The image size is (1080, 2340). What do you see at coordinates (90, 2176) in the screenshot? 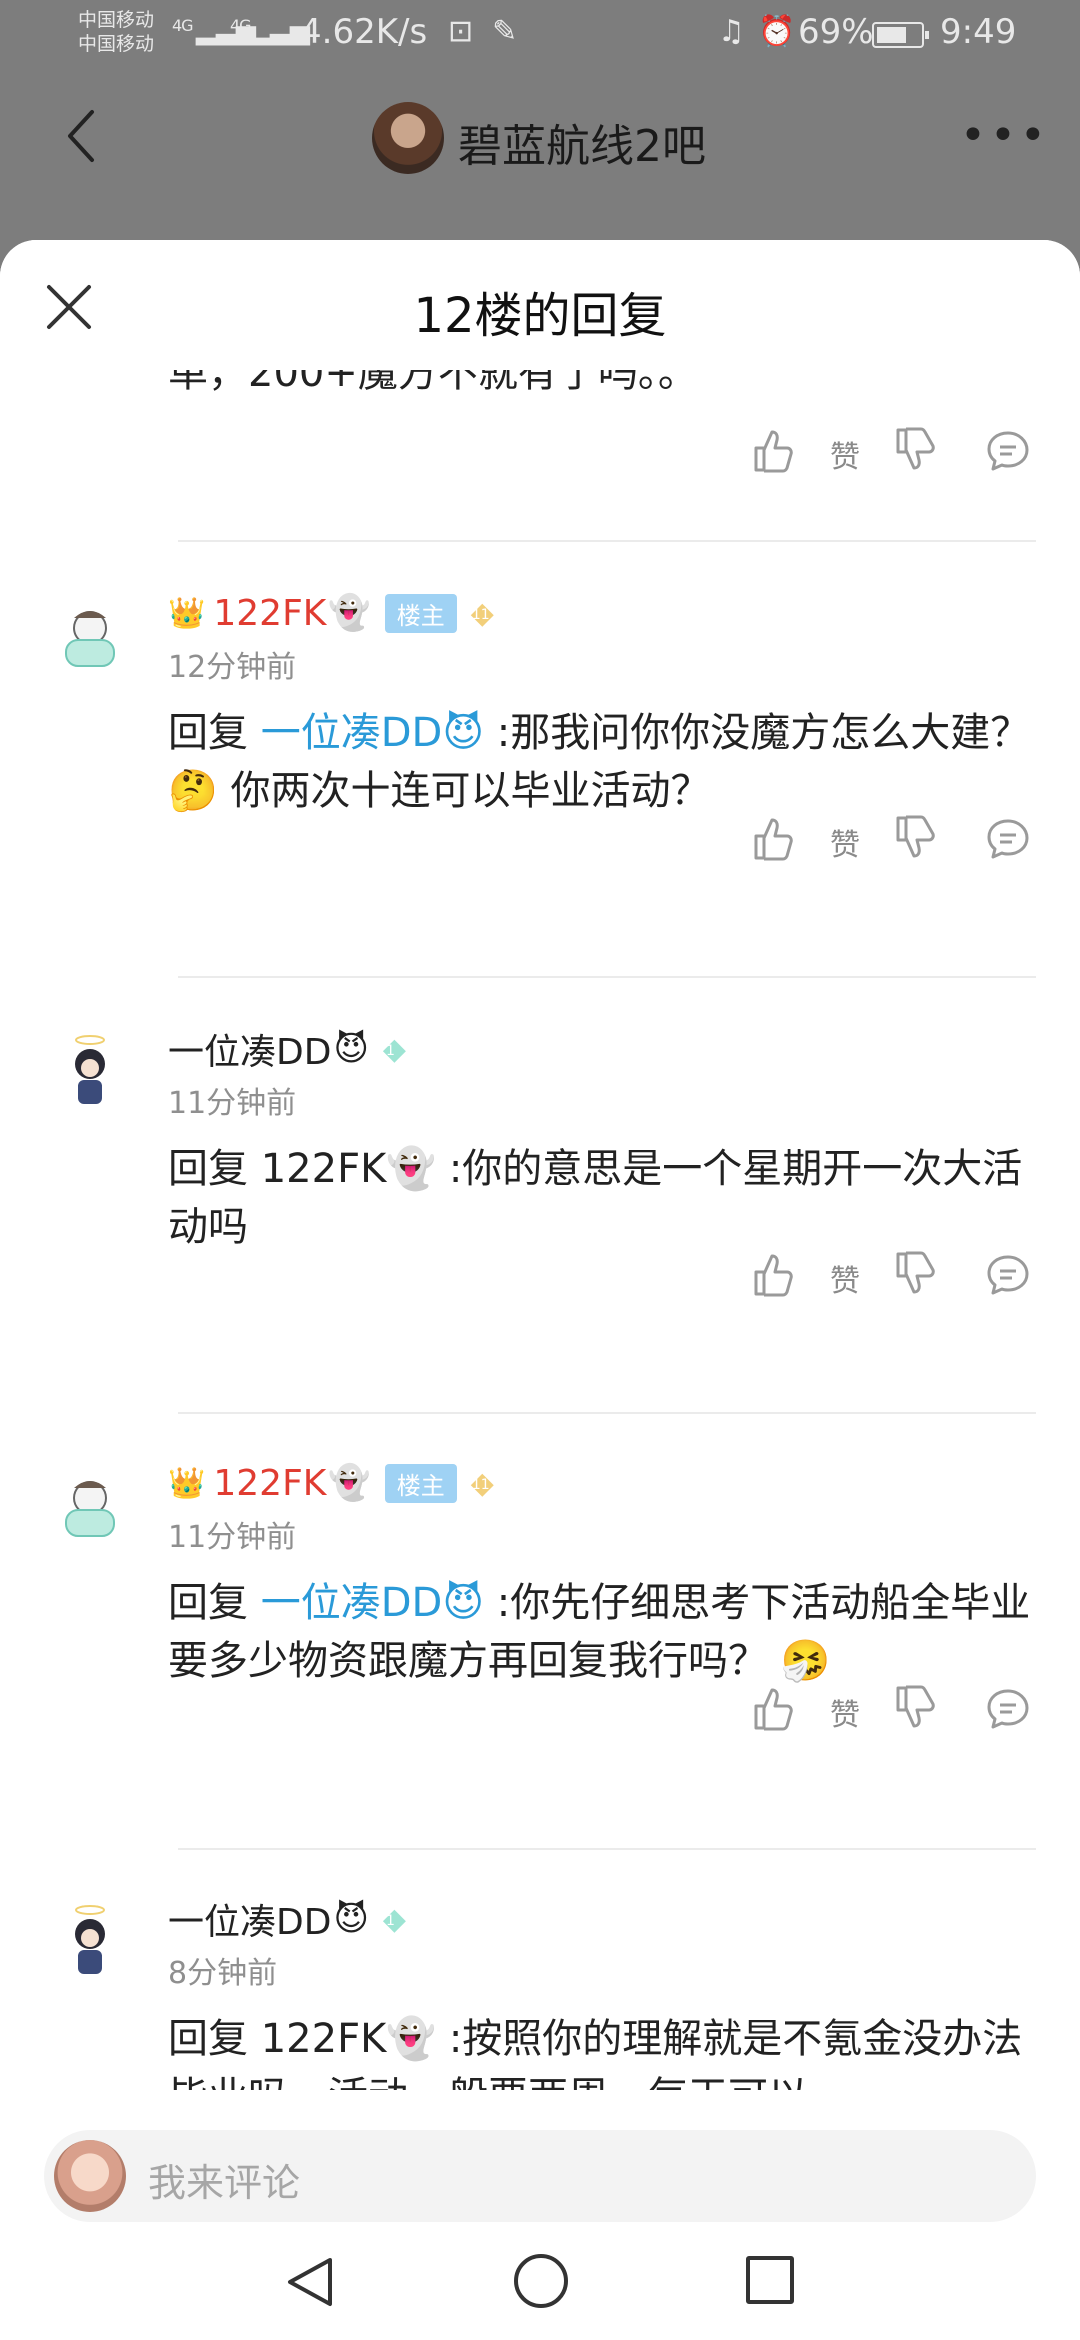
I see `my-avatar` at bounding box center [90, 2176].